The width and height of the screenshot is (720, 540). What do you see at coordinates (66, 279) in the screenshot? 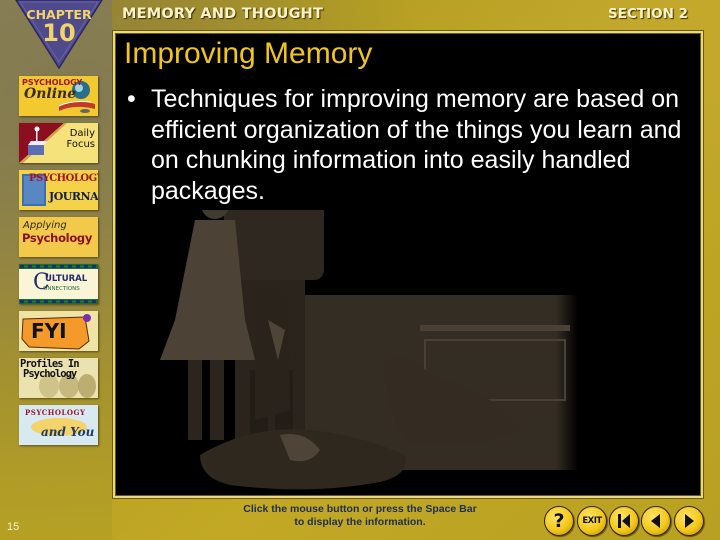
I see `sidebar-item-label: ULTURAL` at bounding box center [66, 279].